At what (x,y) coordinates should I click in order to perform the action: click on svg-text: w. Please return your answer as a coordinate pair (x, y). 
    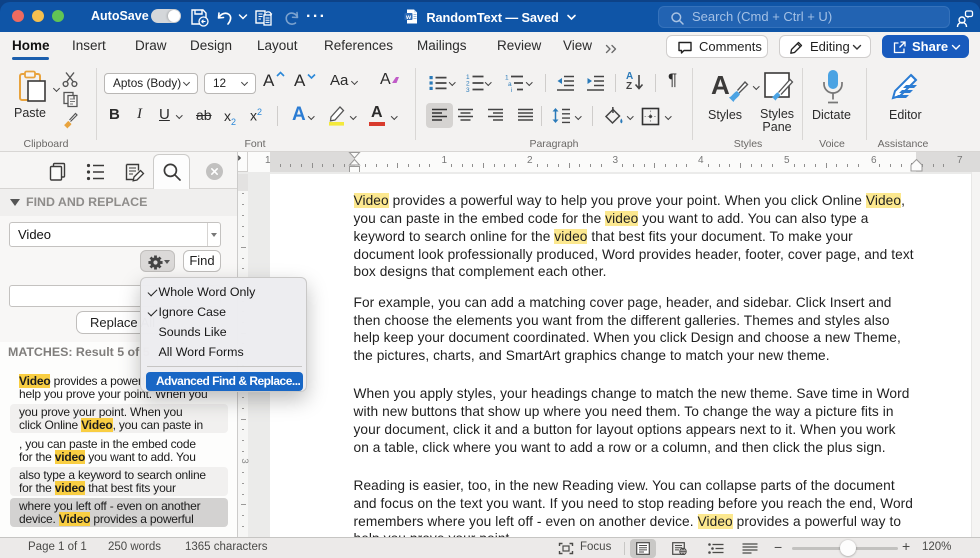
    Looking at the image, I should click on (408, 17).